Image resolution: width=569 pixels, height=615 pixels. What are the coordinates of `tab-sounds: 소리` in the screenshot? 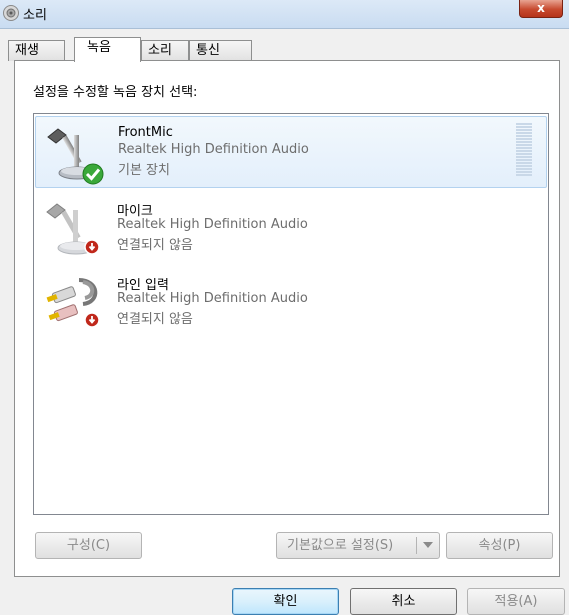 It's located at (165, 50).